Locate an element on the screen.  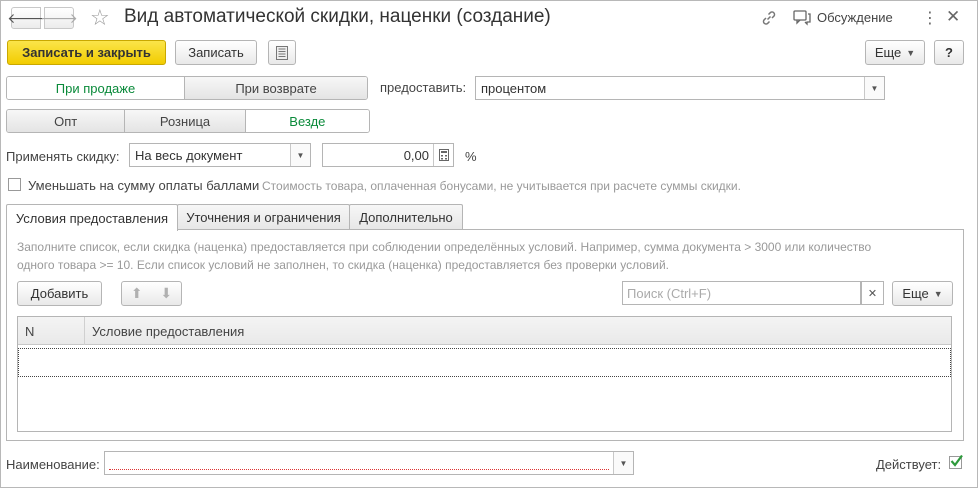
scope-selector: Опт Розница Везде is located at coordinates (188, 121).